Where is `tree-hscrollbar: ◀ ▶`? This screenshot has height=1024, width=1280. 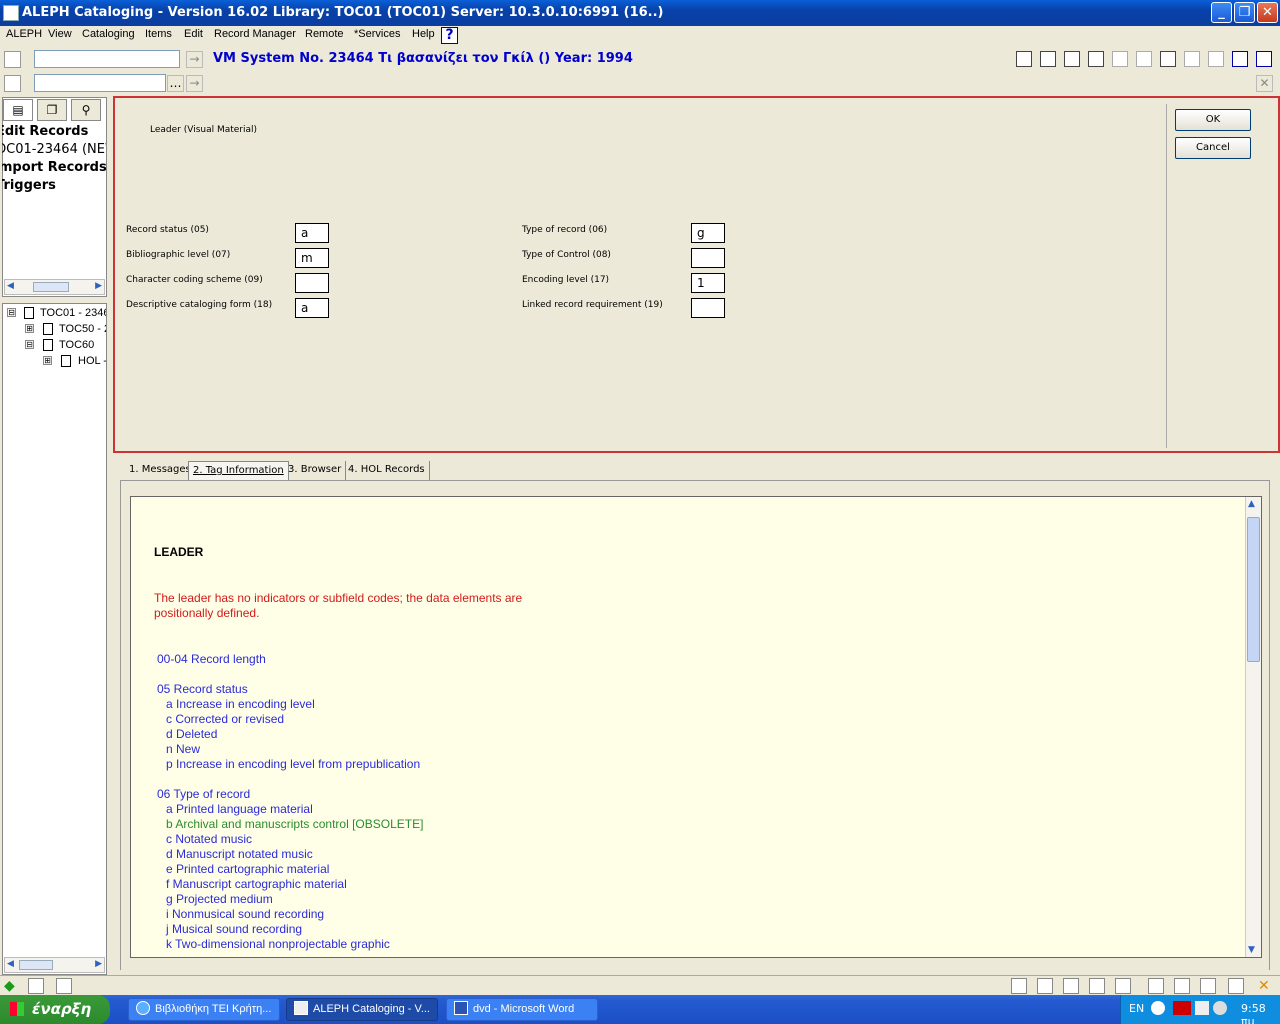 tree-hscrollbar: ◀ ▶ is located at coordinates (54, 965).